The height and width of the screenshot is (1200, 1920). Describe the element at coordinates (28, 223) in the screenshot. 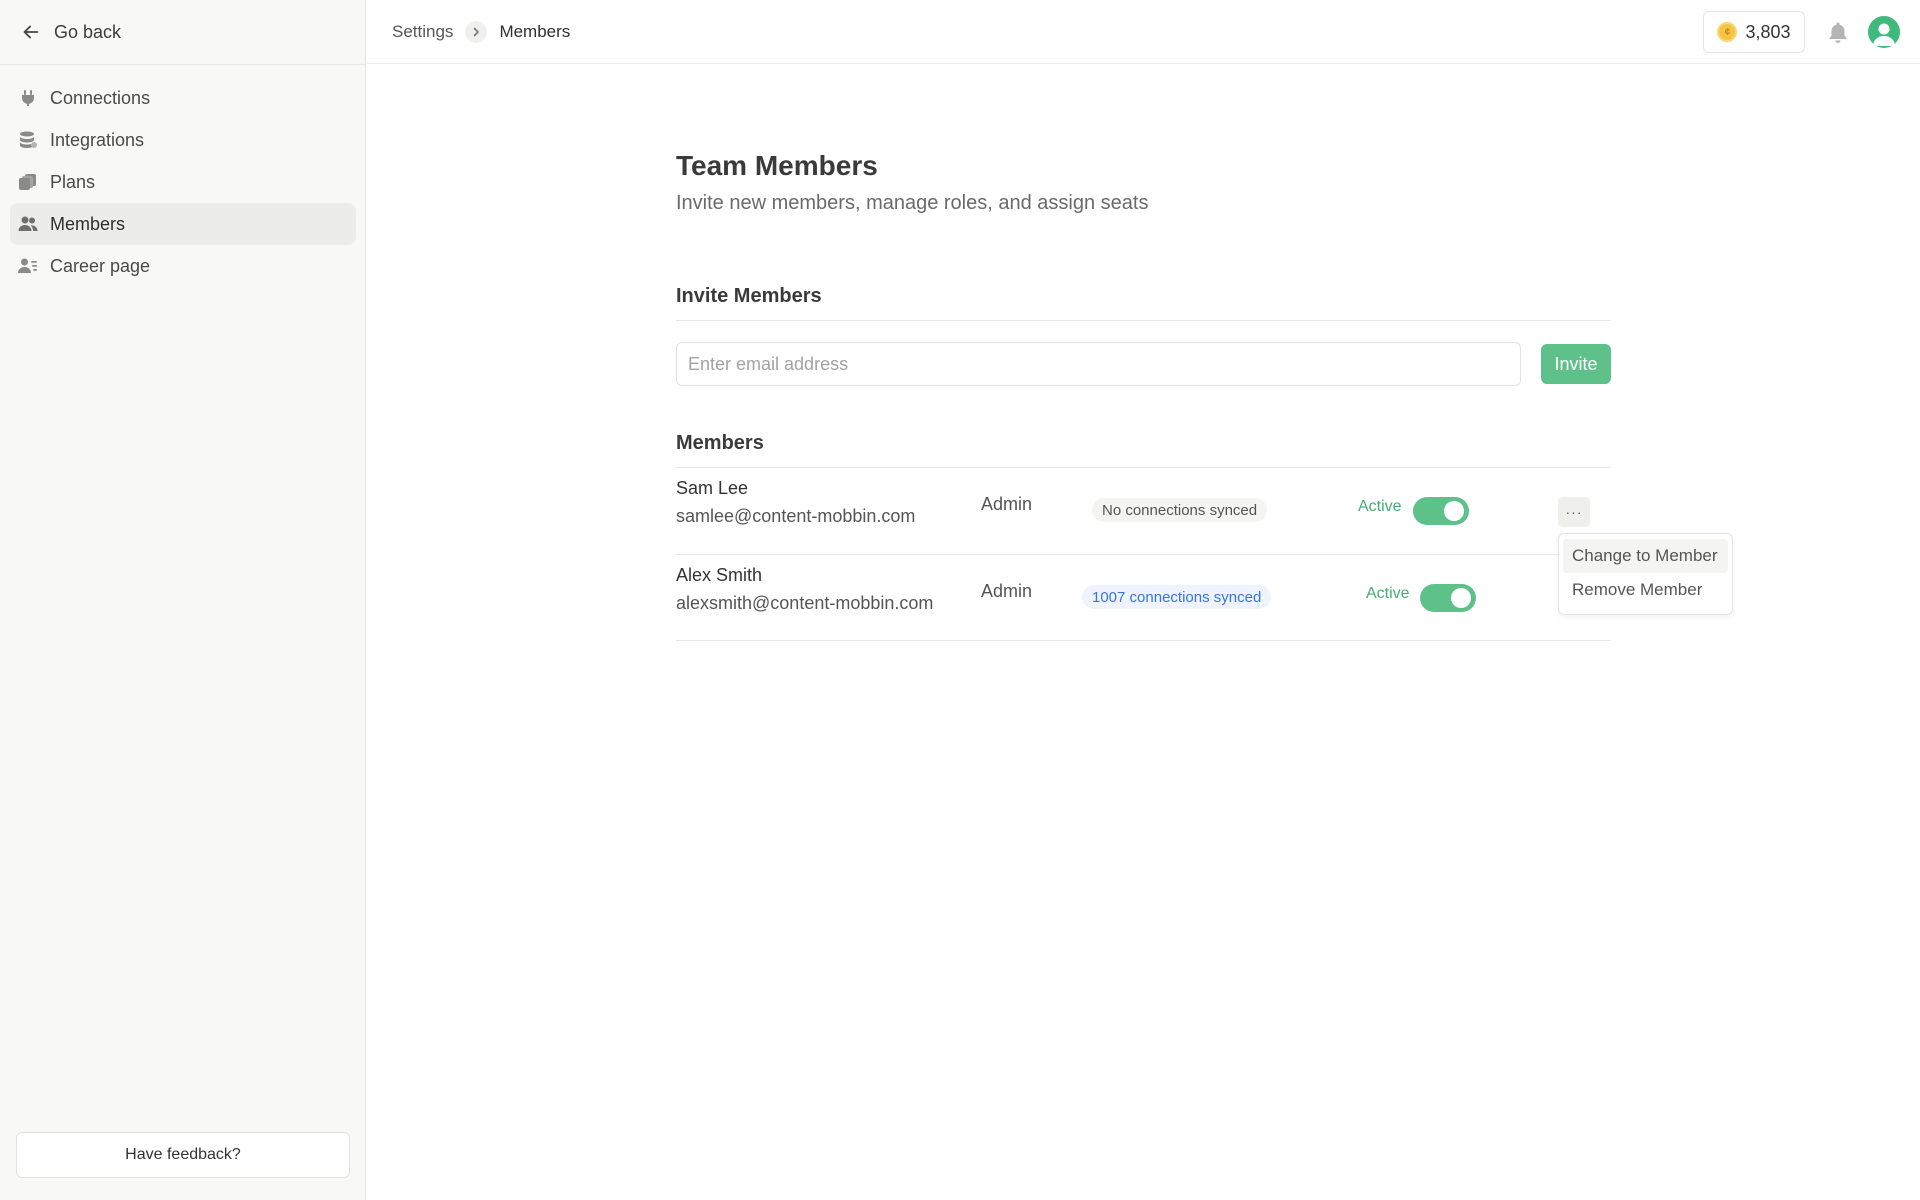

I see `users-icon` at that location.